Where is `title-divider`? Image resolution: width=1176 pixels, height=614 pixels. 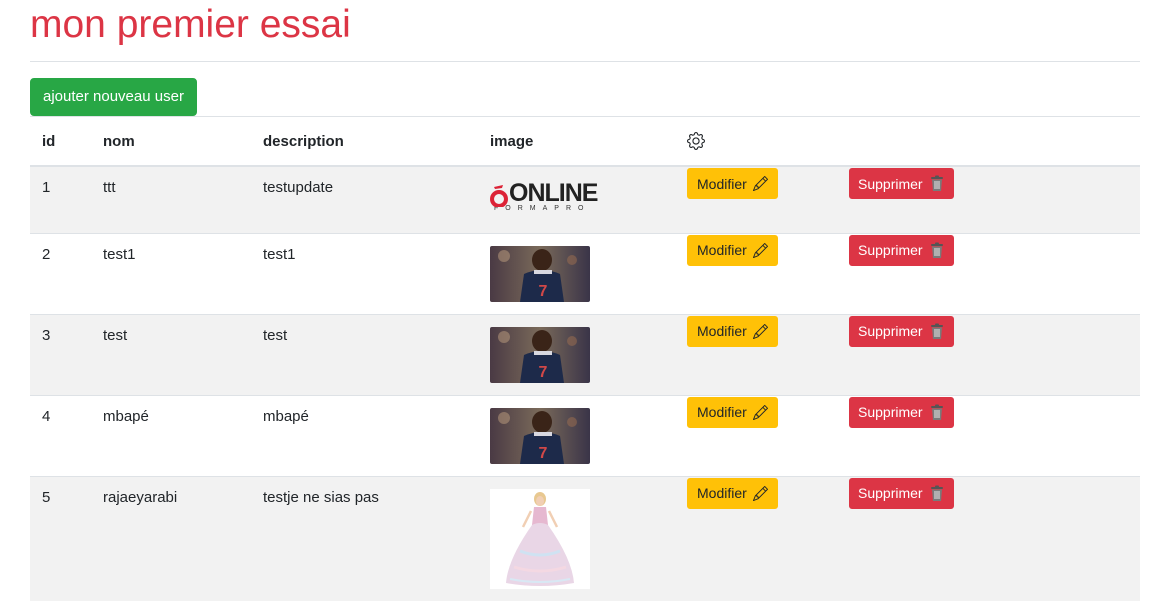 title-divider is located at coordinates (585, 61).